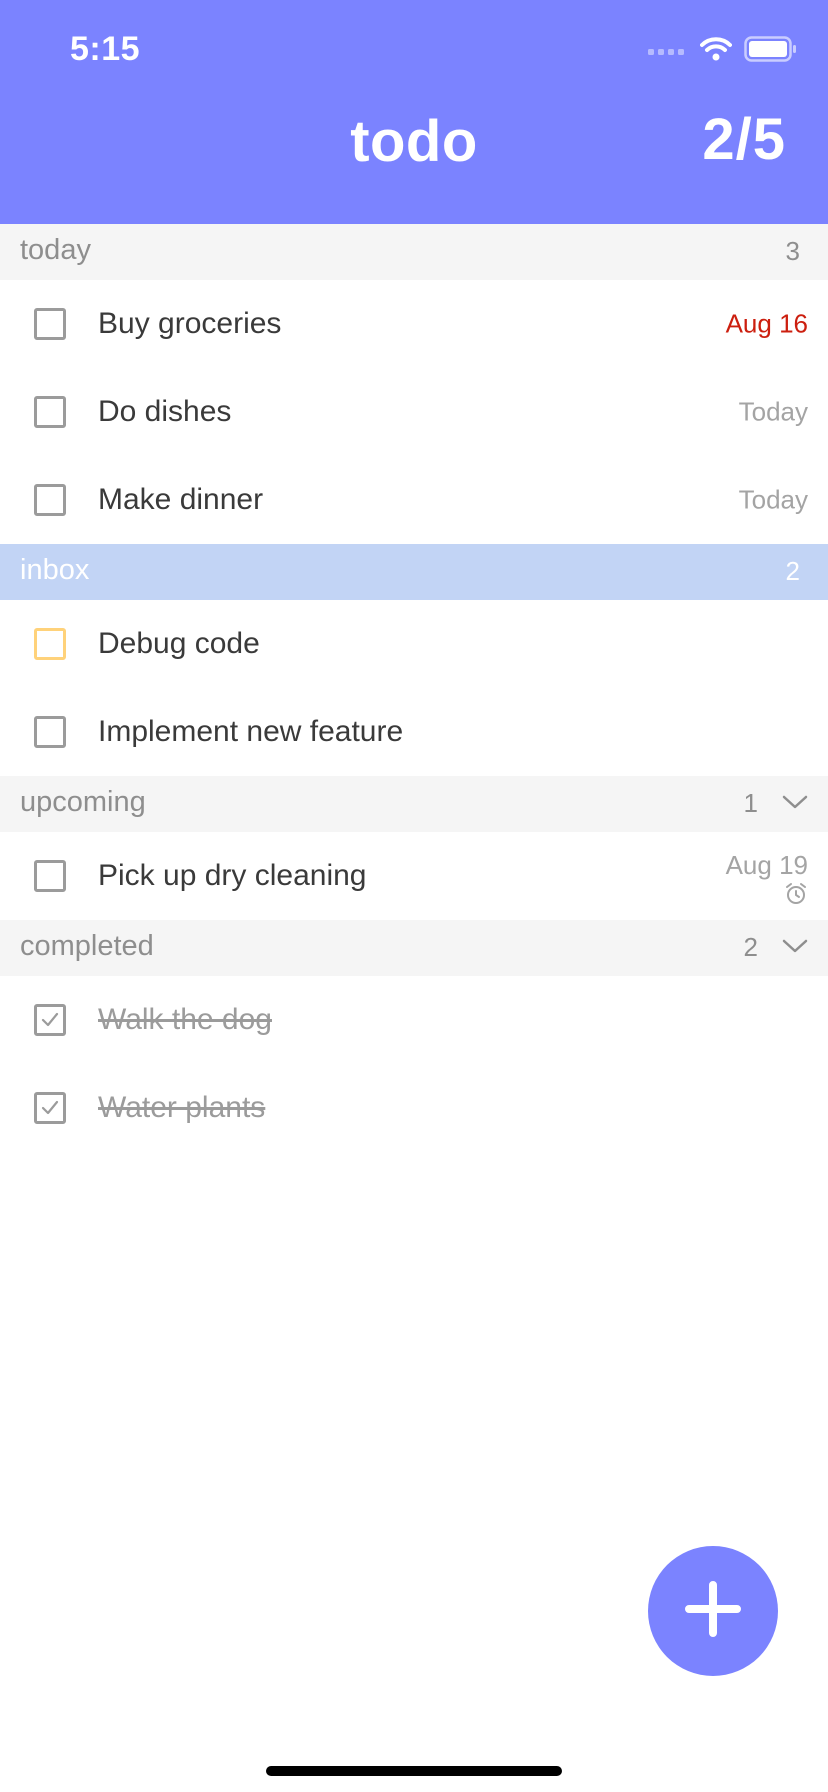  What do you see at coordinates (414, 804) in the screenshot?
I see `section-header-upcoming: upcoming 1` at bounding box center [414, 804].